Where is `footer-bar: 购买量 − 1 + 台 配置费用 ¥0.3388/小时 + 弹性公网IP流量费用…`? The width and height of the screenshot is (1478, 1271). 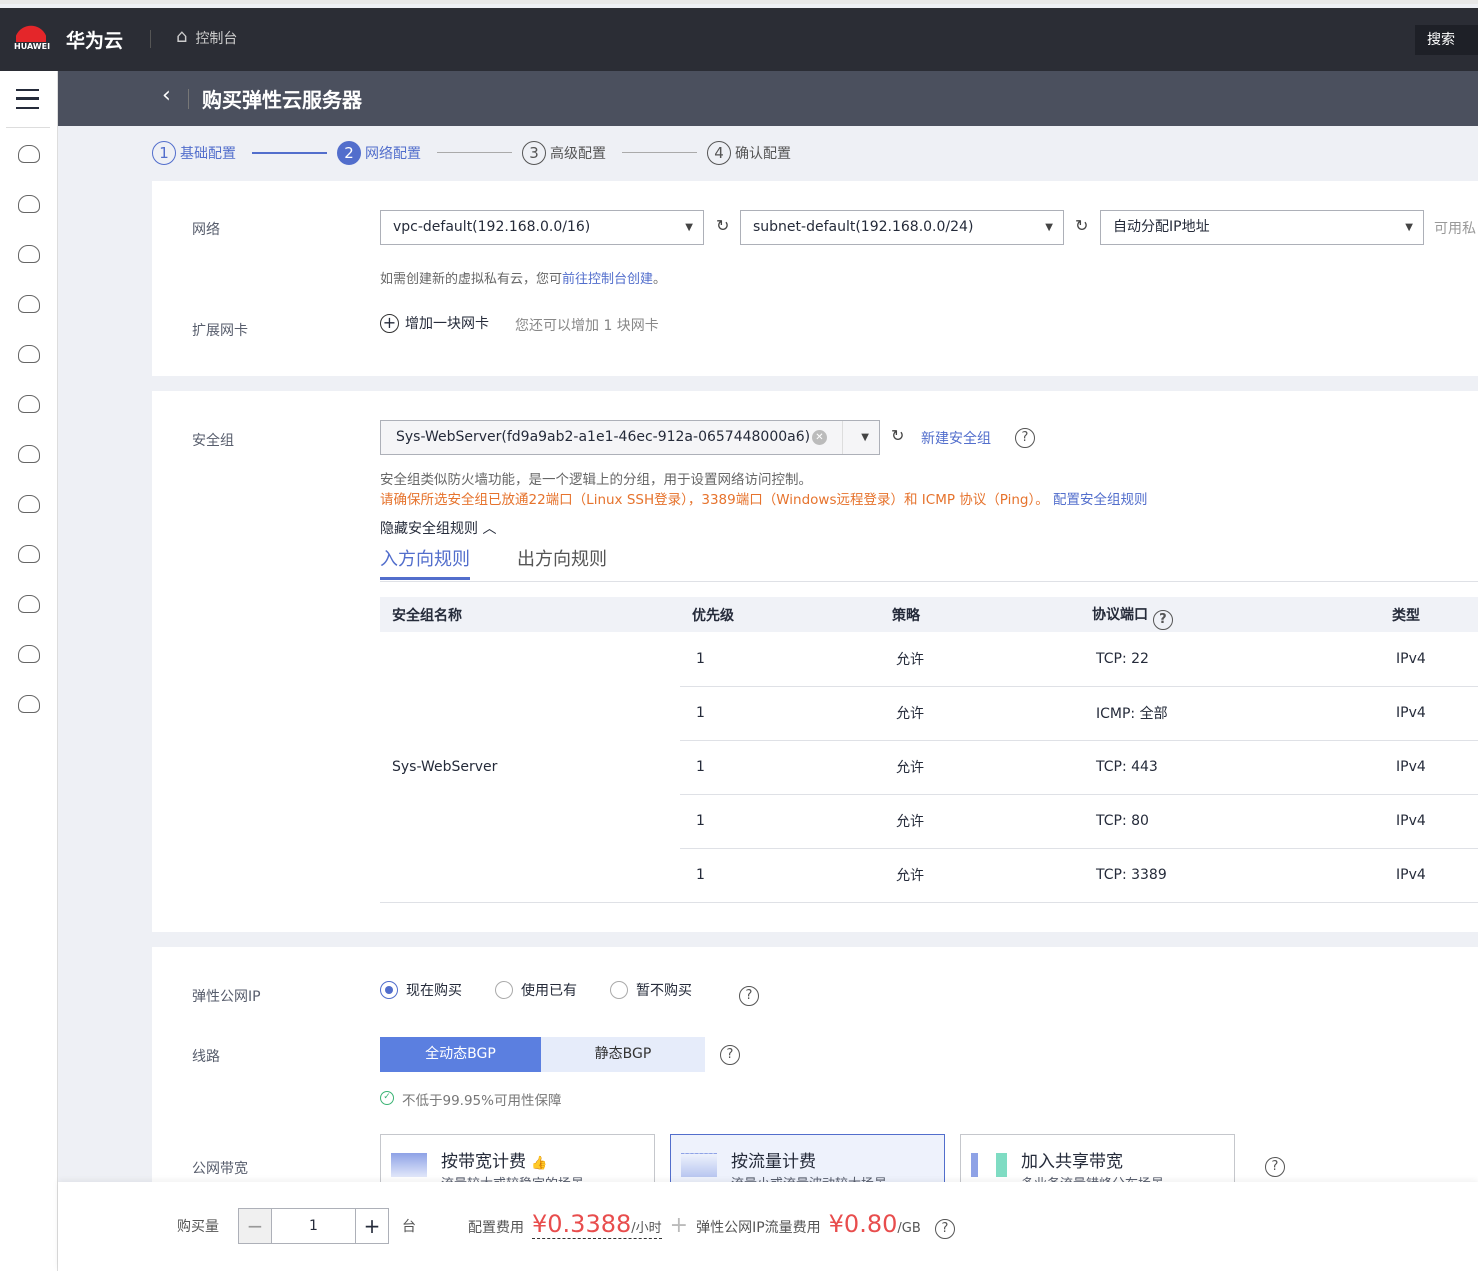 footer-bar: 购买量 − 1 + 台 配置费用 ¥0.3388/小时 + 弹性公网IP流量费用… is located at coordinates (768, 1226).